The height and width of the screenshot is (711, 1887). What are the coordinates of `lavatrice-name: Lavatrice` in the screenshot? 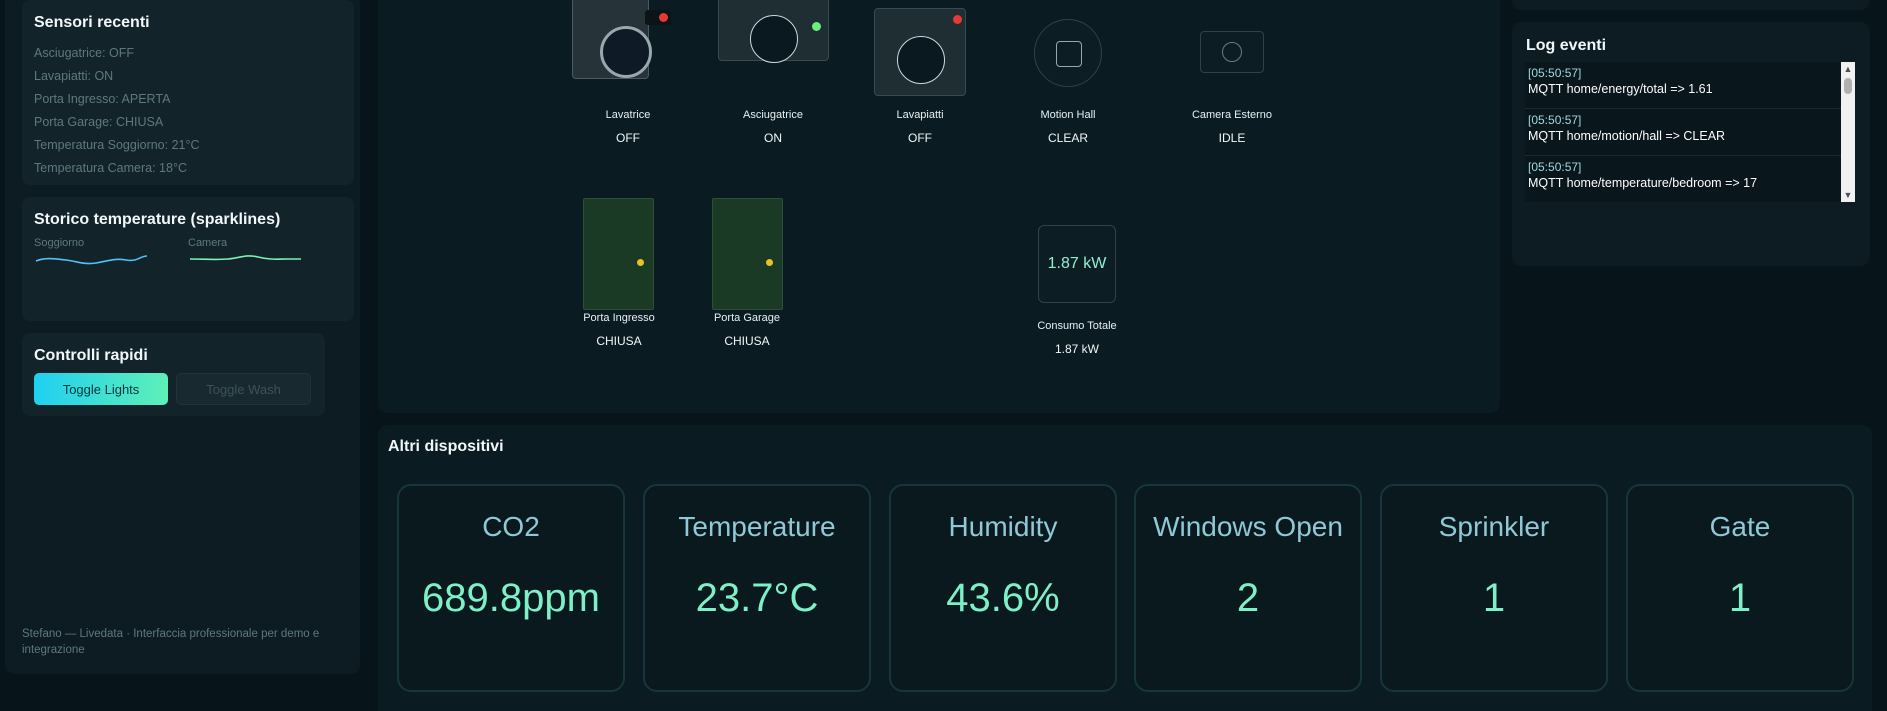 It's located at (628, 115).